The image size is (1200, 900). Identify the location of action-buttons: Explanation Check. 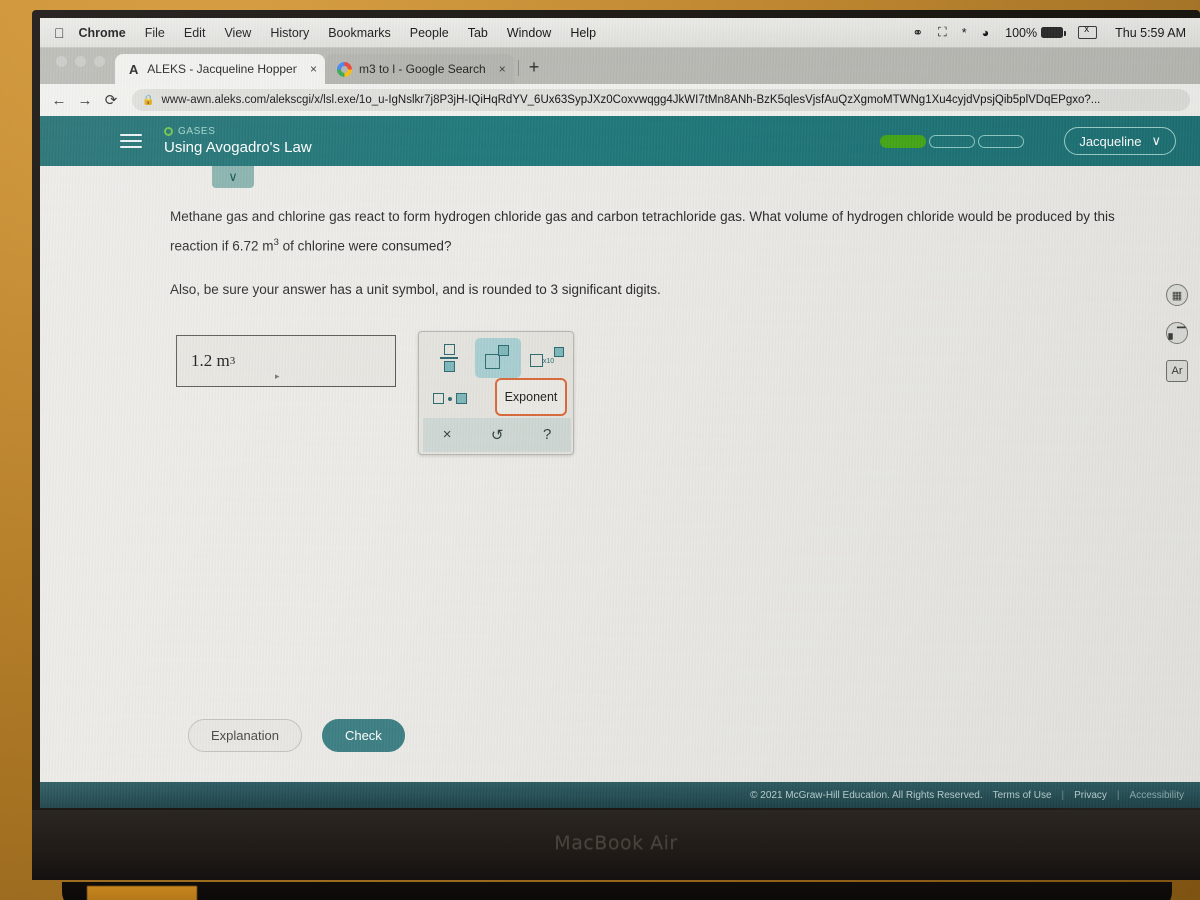
(296, 735).